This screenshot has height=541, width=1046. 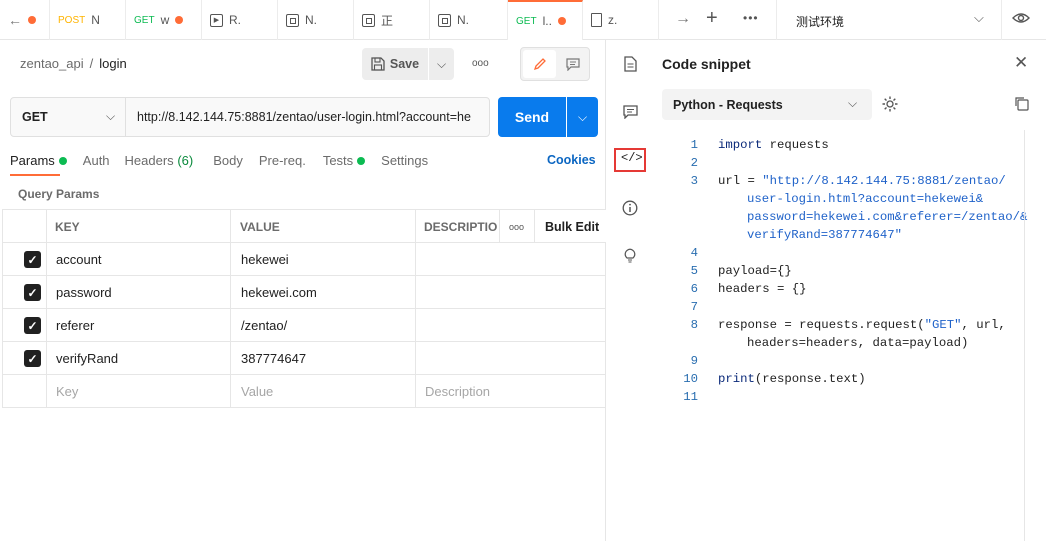 What do you see at coordinates (404, 160) in the screenshot?
I see `tab-settings: Settings` at bounding box center [404, 160].